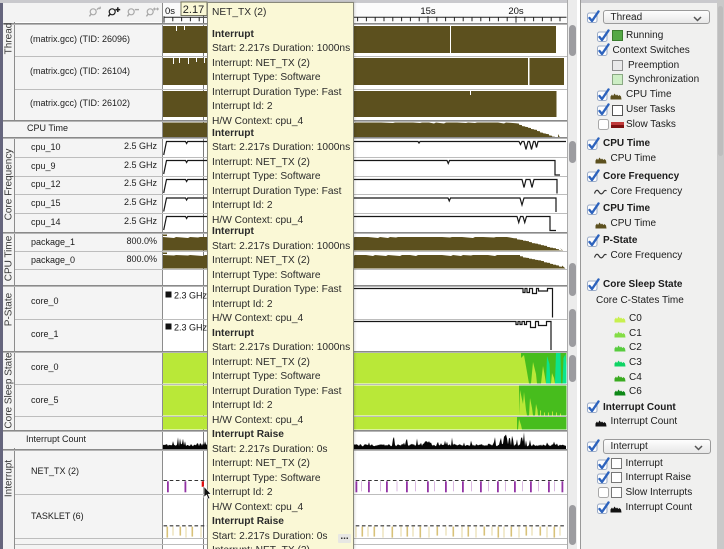  I want to click on svg-text: 0s, so click(170, 11).